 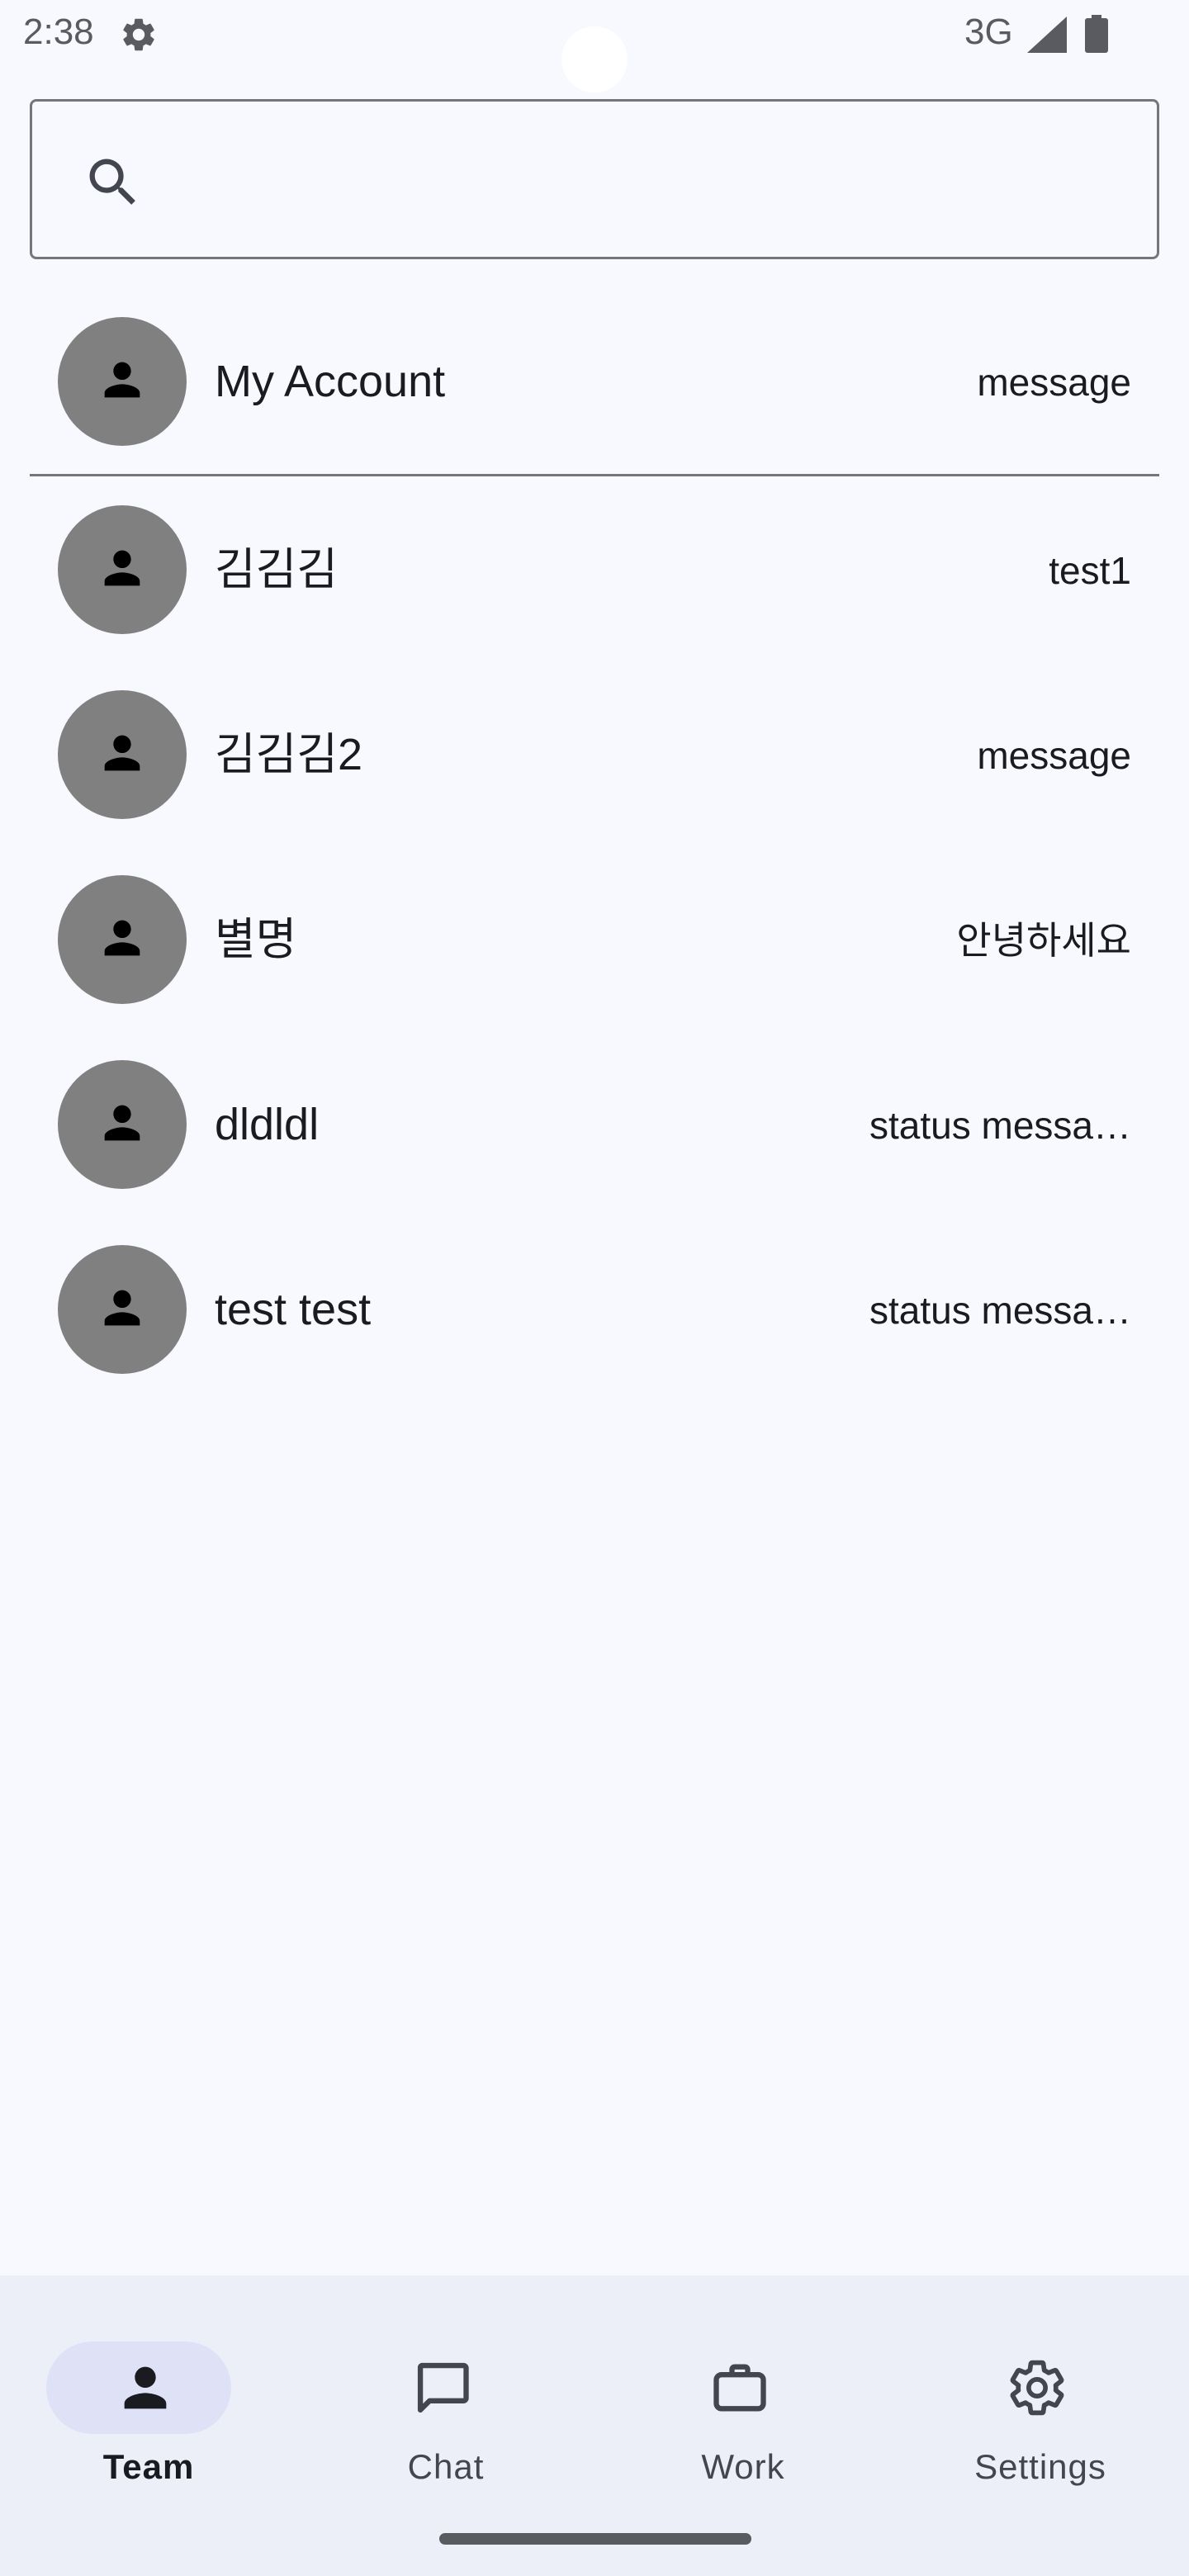 I want to click on status-bar: 2:38 3G, so click(x=594, y=46).